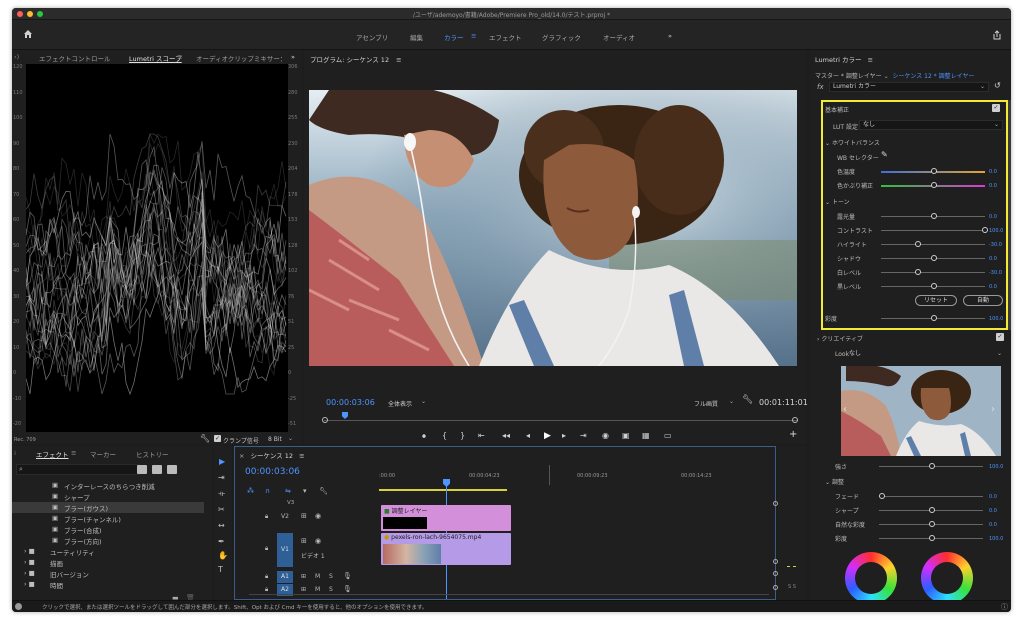 This screenshot has width=1024, height=625. I want to click on linked-selection-icon: ⇋, so click(288, 491).